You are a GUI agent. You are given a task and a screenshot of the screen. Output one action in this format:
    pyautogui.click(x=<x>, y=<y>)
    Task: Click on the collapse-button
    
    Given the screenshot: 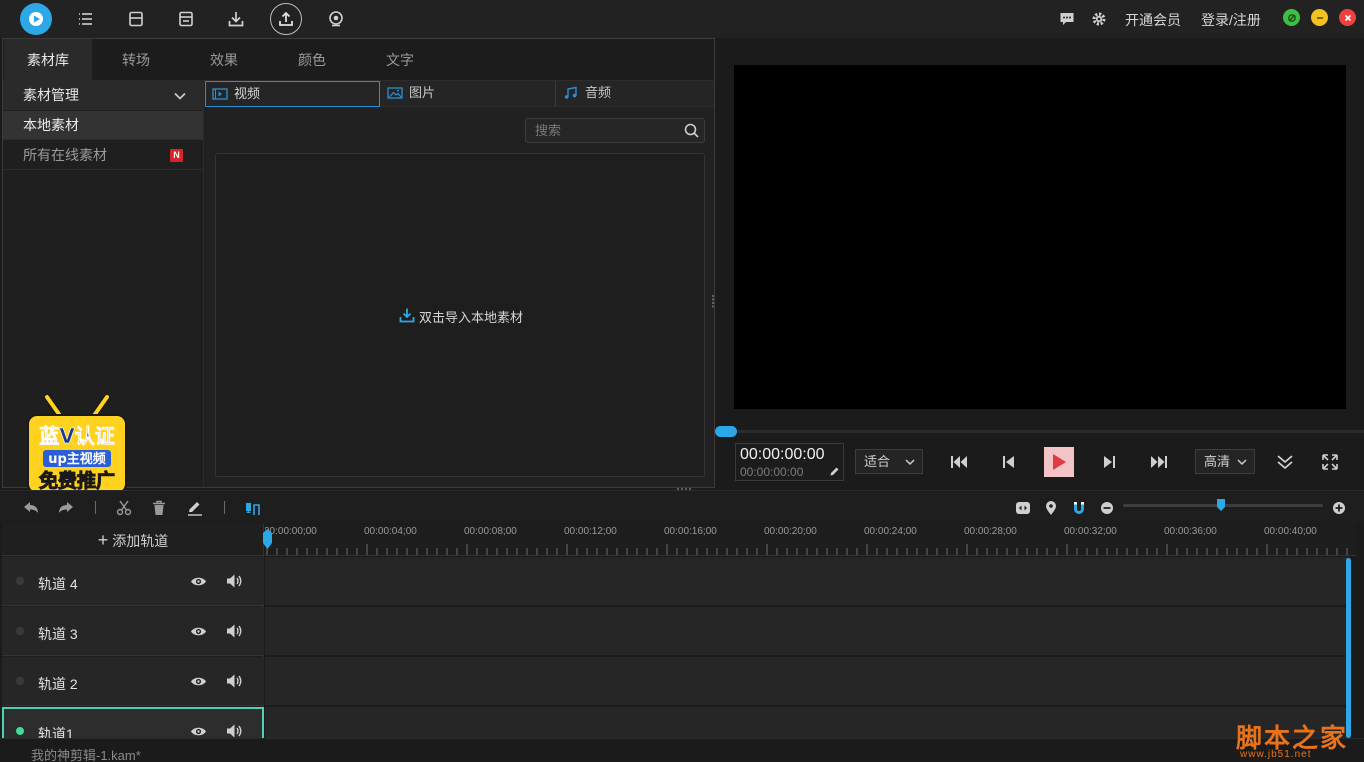 What is the action you would take?
    pyautogui.click(x=1285, y=462)
    